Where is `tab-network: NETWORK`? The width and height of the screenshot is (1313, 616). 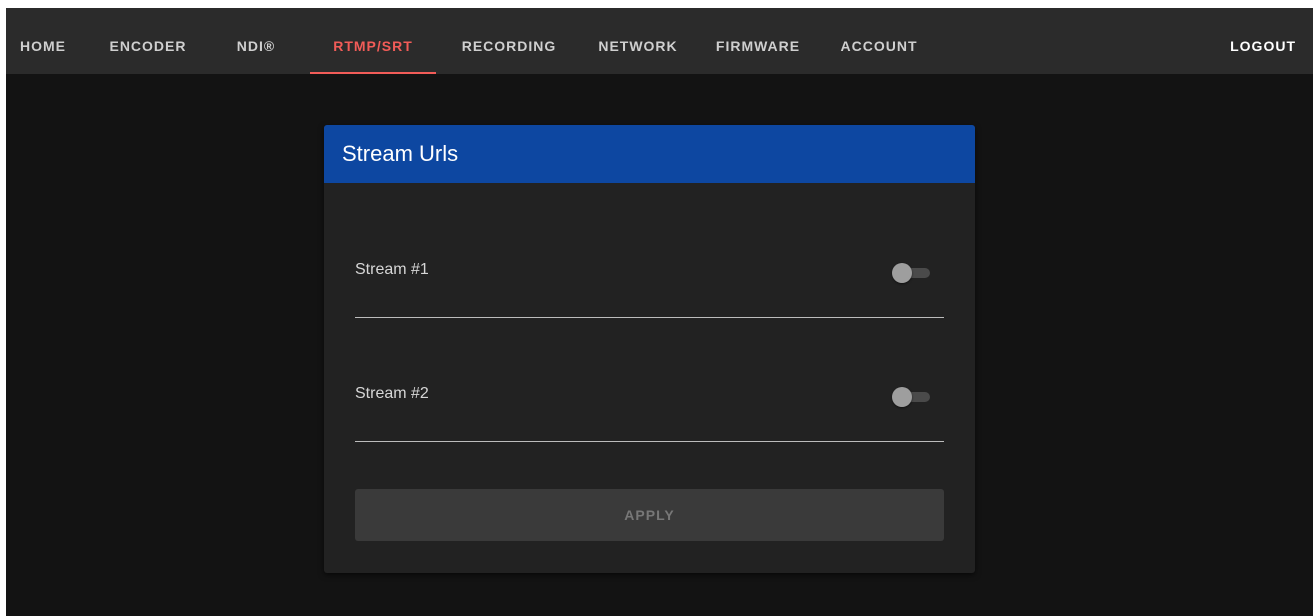
tab-network: NETWORK is located at coordinates (638, 41).